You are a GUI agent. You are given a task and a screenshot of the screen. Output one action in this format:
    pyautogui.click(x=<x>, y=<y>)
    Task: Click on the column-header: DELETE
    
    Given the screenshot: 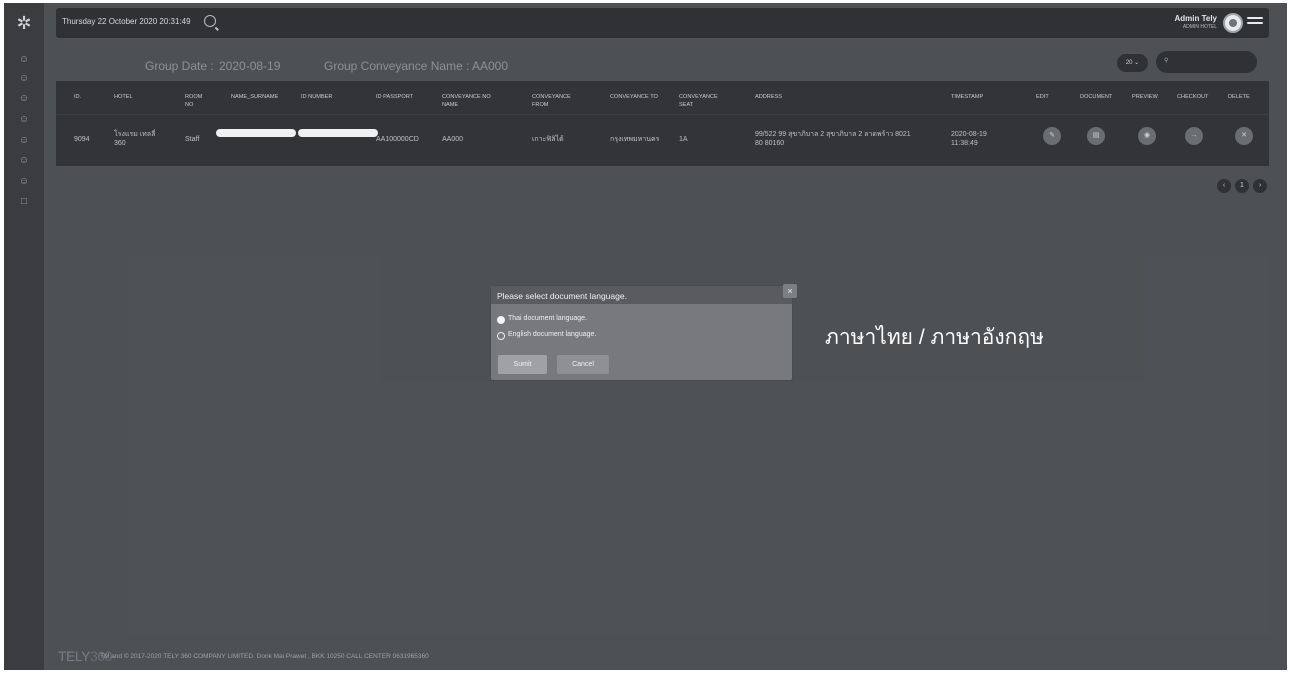 What is the action you would take?
    pyautogui.click(x=1239, y=97)
    